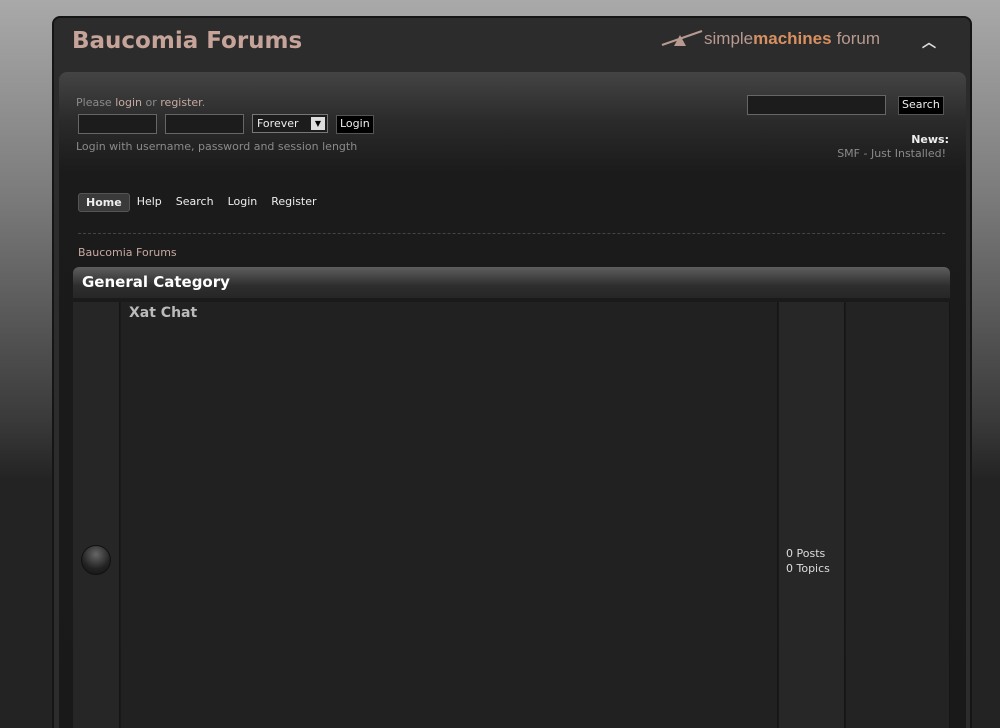 This screenshot has width=1000, height=728. I want to click on breadcrumb: Baucomia Forums, so click(127, 252).